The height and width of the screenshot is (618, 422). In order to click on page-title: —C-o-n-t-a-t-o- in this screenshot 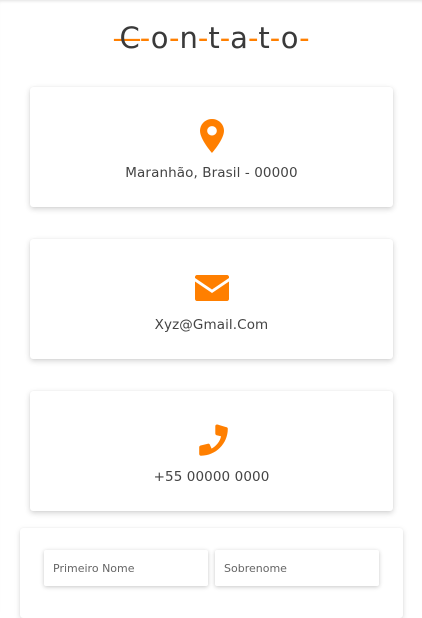, I will do `click(211, 38)`.